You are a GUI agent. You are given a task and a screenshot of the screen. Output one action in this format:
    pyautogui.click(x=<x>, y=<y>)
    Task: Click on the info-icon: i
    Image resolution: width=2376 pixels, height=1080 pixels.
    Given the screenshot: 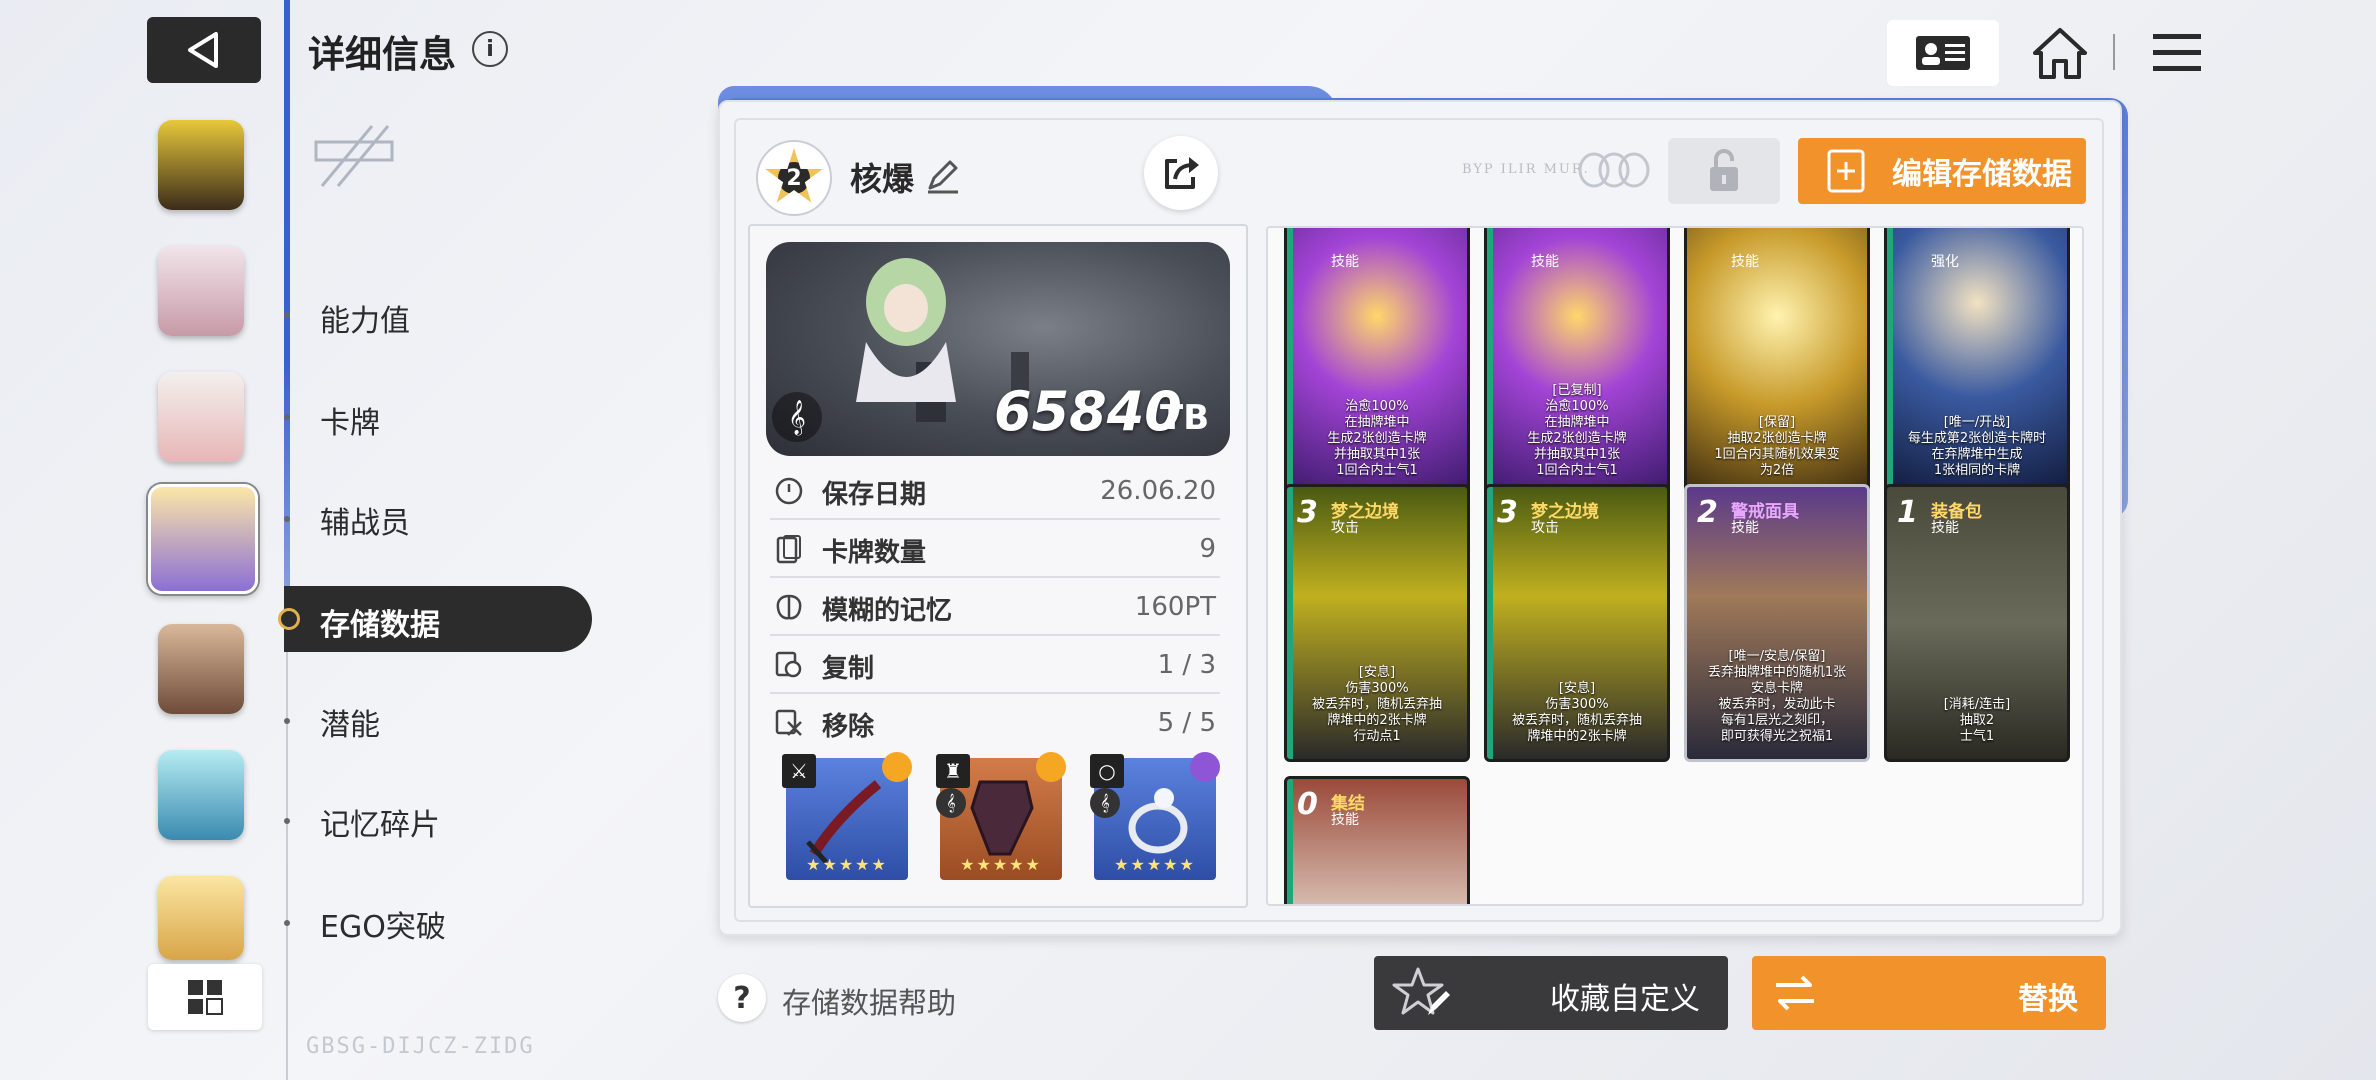 What is the action you would take?
    pyautogui.click(x=490, y=49)
    